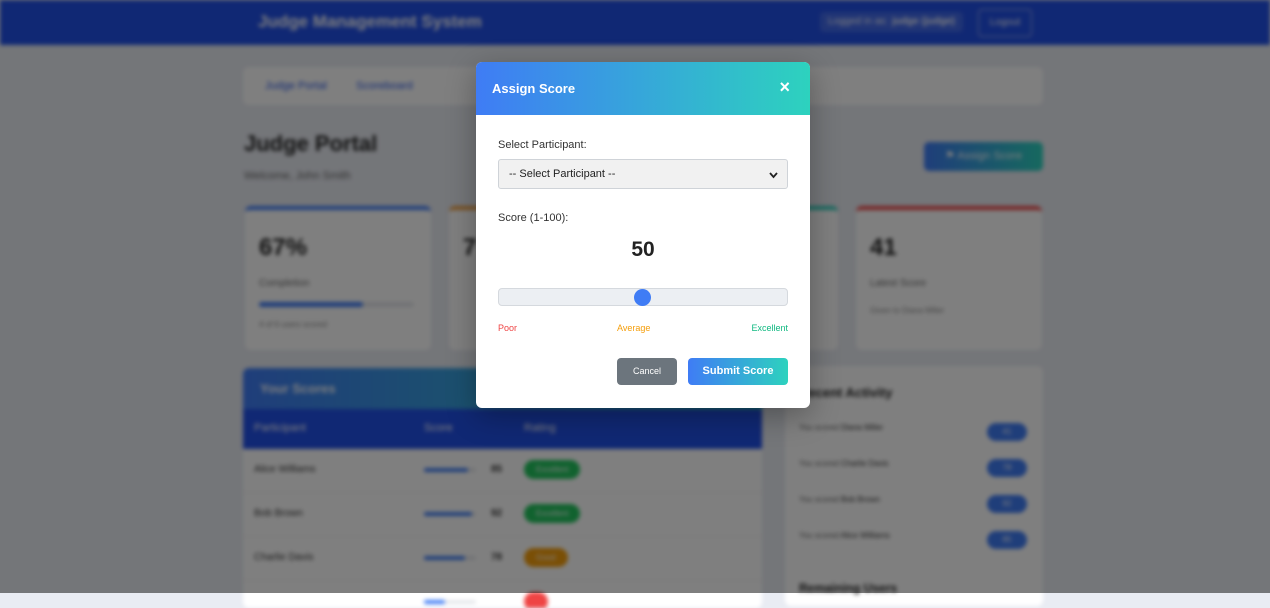 This screenshot has height=608, width=1270. What do you see at coordinates (738, 371) in the screenshot?
I see `submit-score-button: Submit Score` at bounding box center [738, 371].